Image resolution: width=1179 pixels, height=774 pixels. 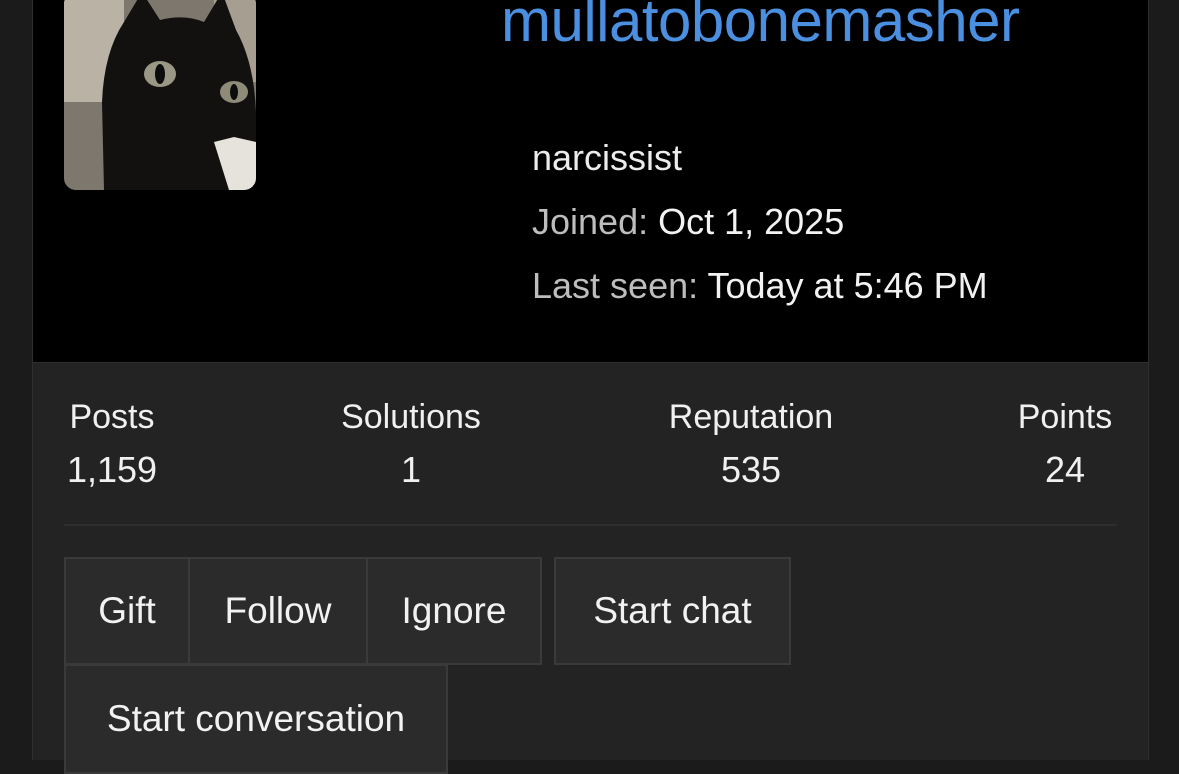 What do you see at coordinates (1065, 470) in the screenshot?
I see `stat-points-value: 24` at bounding box center [1065, 470].